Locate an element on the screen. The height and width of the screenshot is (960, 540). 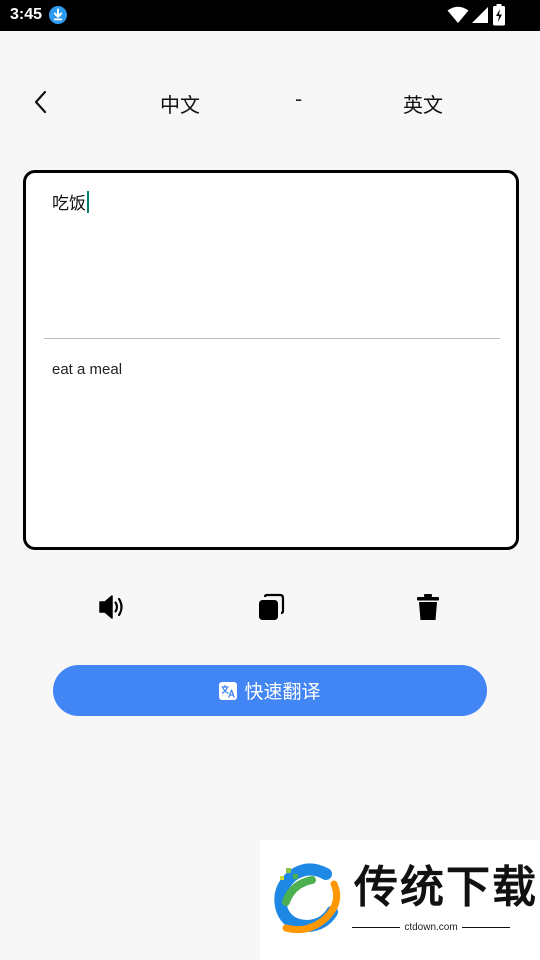
copy-icon is located at coordinates (272, 606).